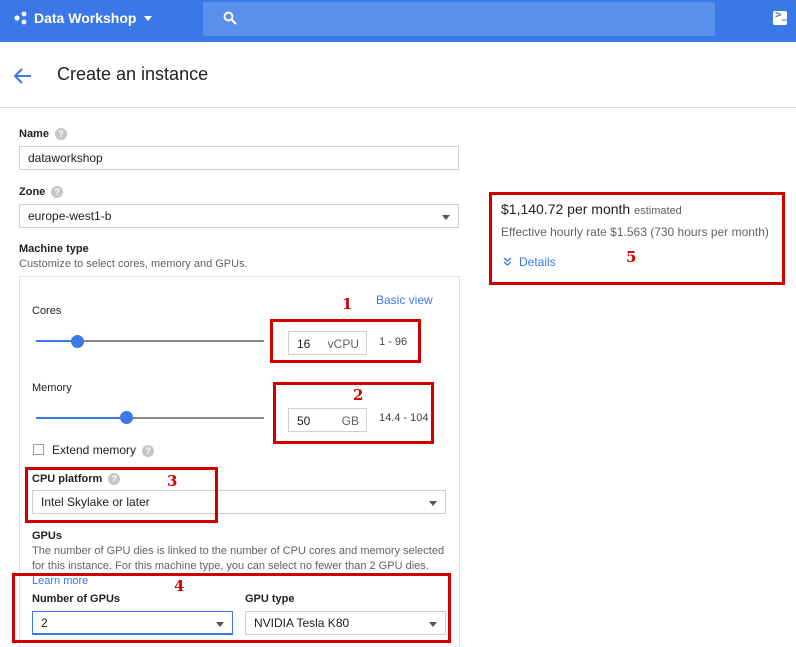 This screenshot has height=647, width=796. Describe the element at coordinates (133, 74) in the screenshot. I see `page-title: Create an instance` at that location.